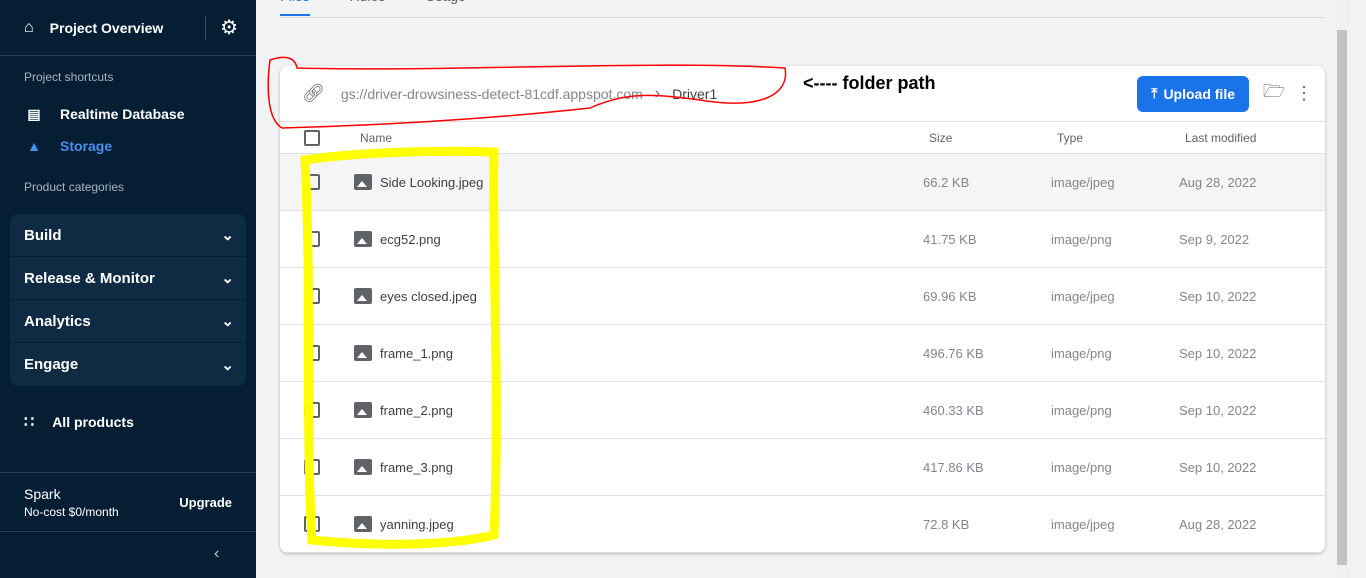  I want to click on column-modified: Last modified, so click(1220, 138).